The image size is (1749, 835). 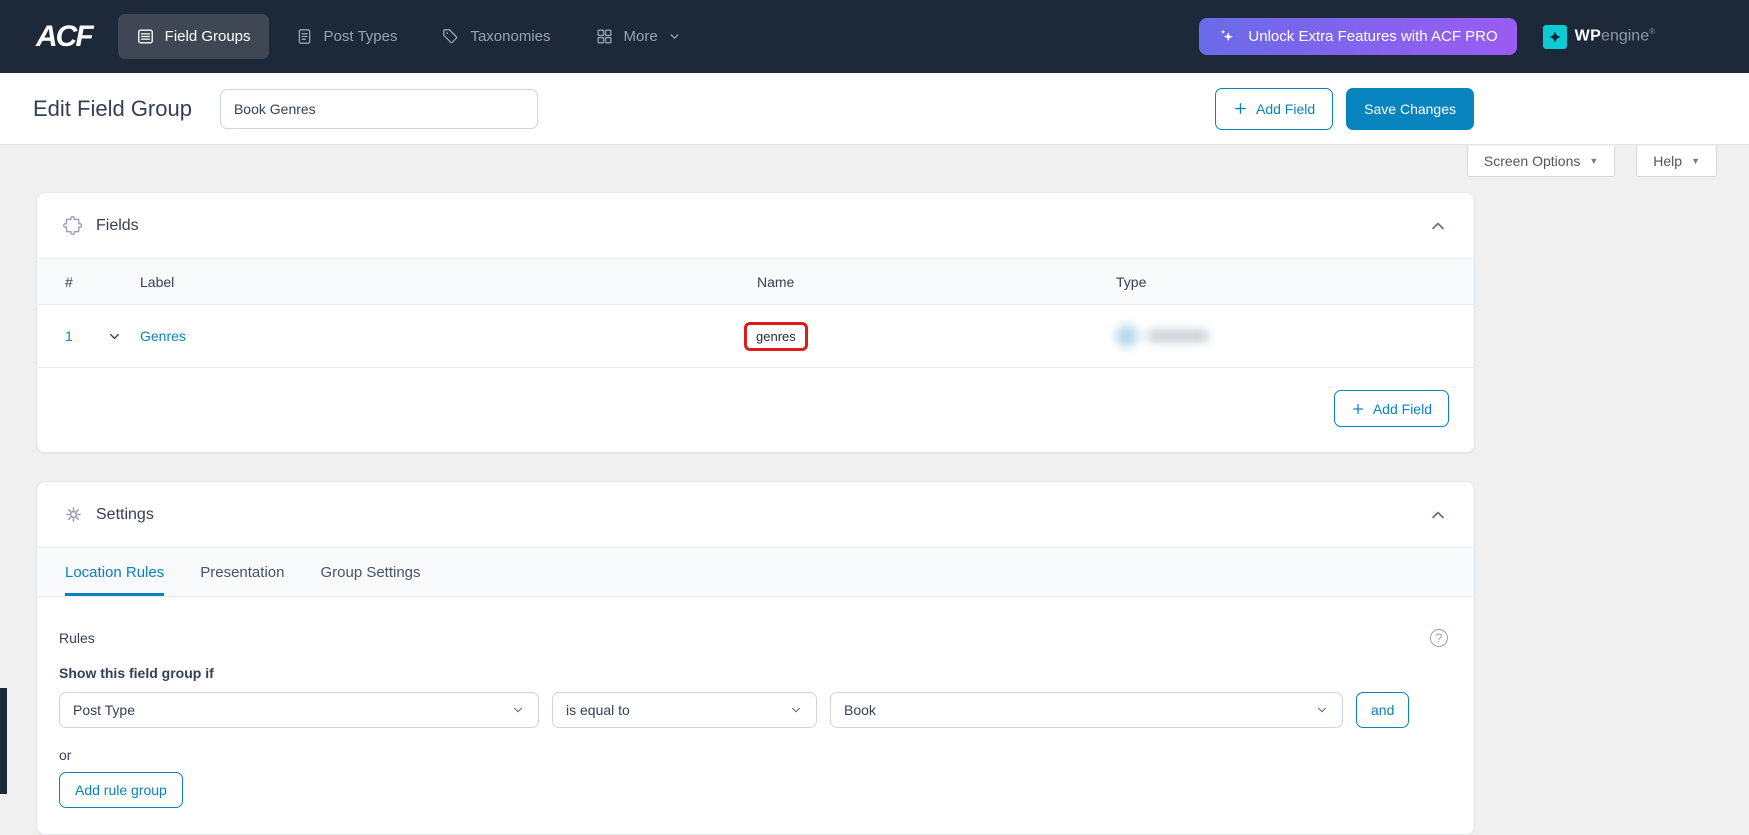 What do you see at coordinates (145, 36) in the screenshot?
I see `list-icon` at bounding box center [145, 36].